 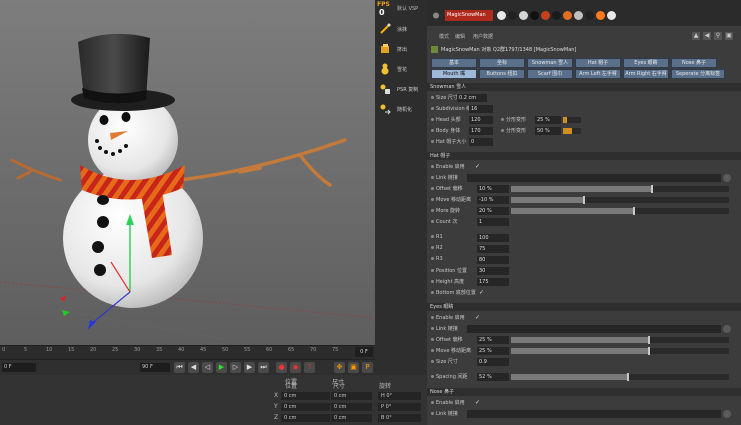 I want to click on eyes-link-pick-icon, so click(x=727, y=329).